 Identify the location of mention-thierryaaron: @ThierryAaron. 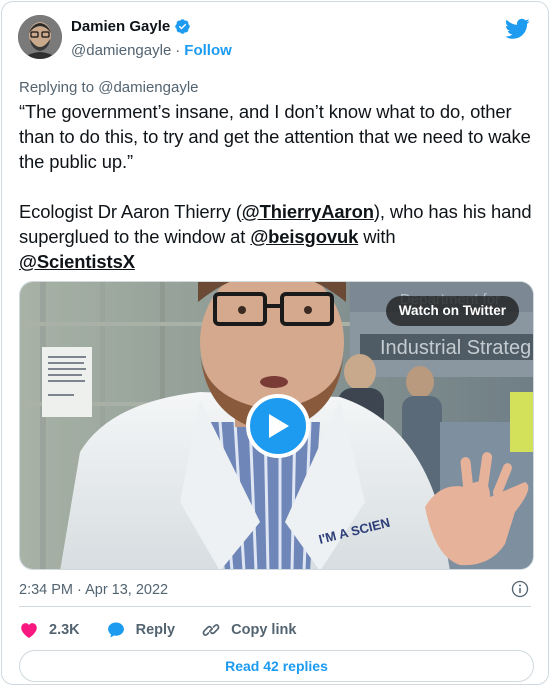
(308, 211).